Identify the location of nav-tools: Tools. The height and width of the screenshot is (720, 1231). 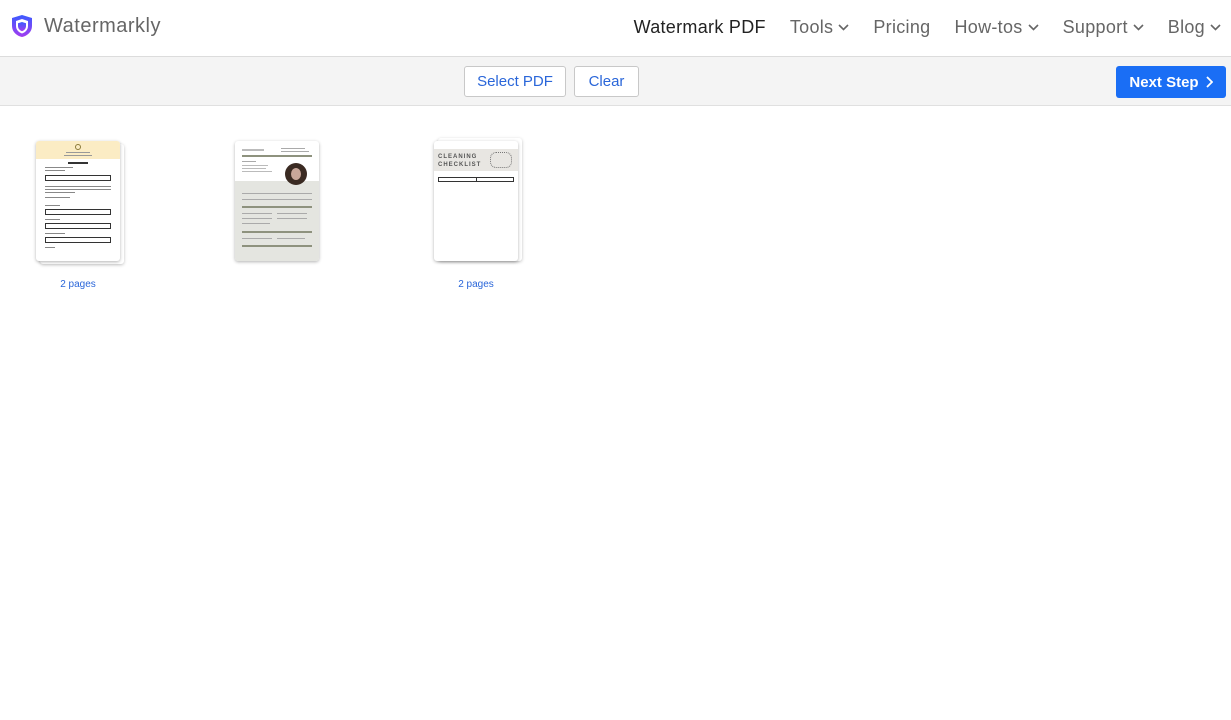
(820, 27).